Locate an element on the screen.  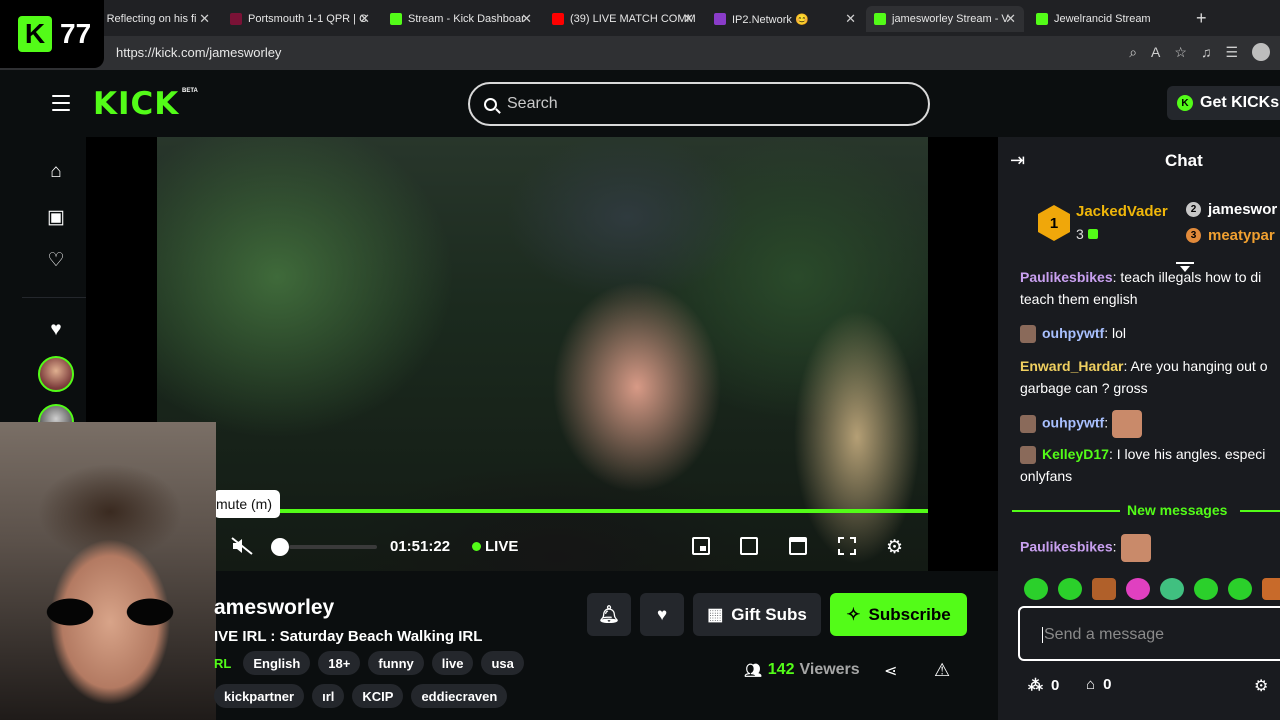
menu-icon is located at coordinates (61, 103).